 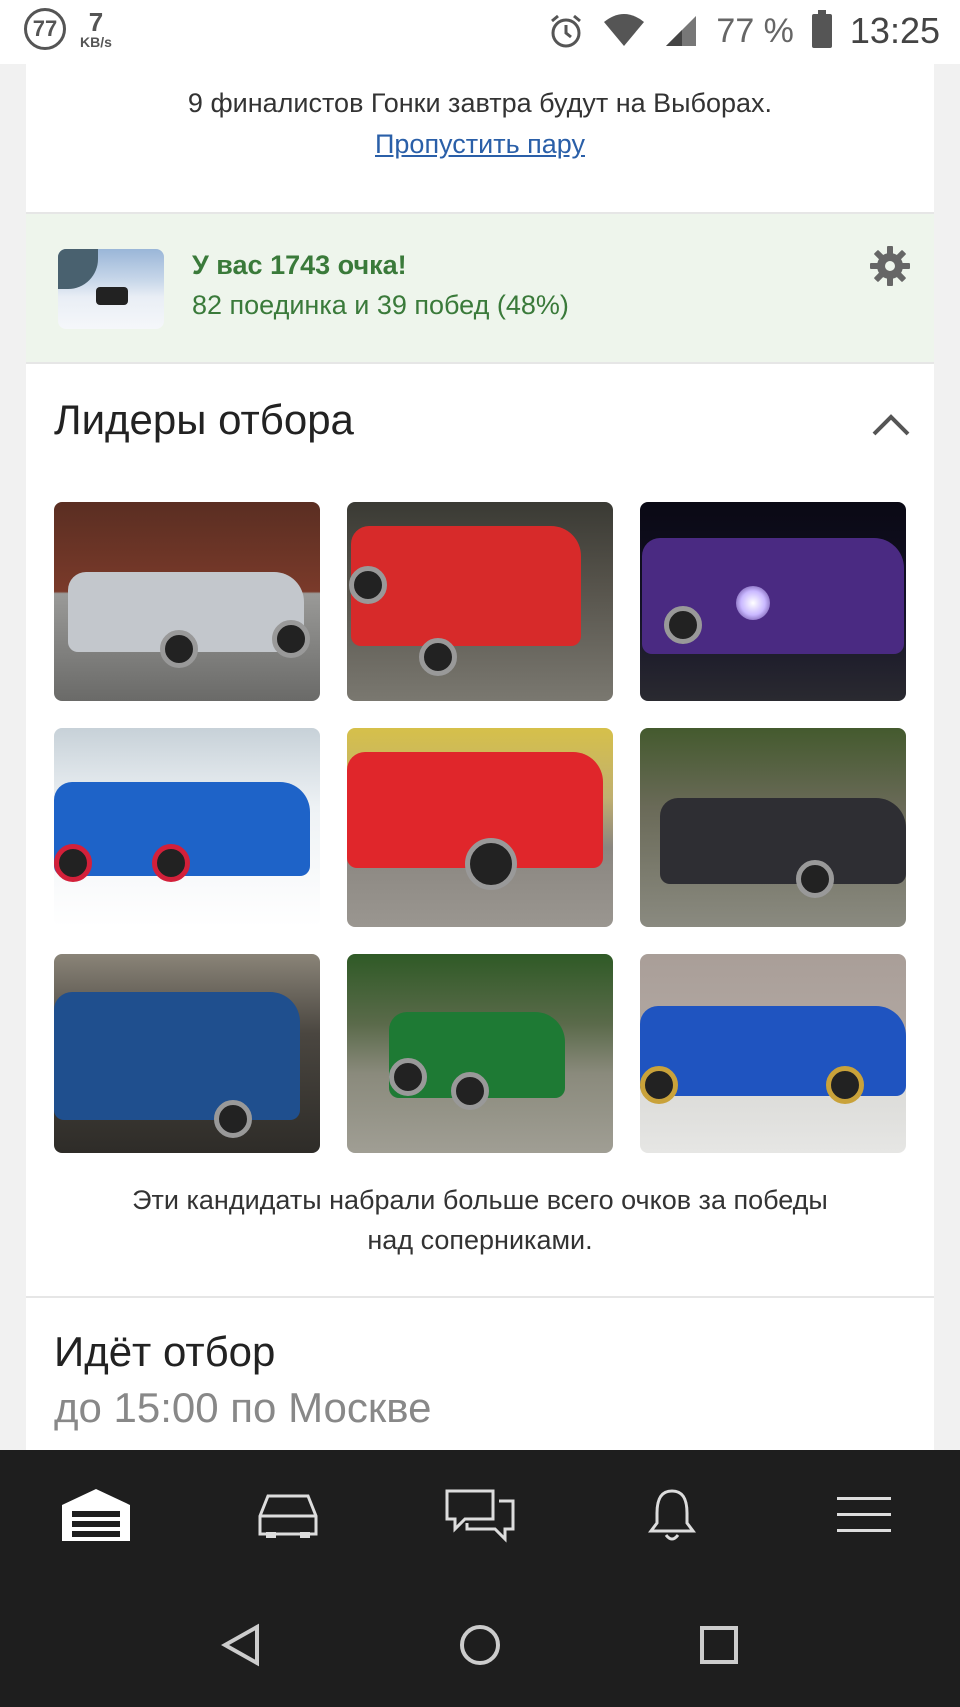 I want to click on recents-button, so click(x=719, y=1645).